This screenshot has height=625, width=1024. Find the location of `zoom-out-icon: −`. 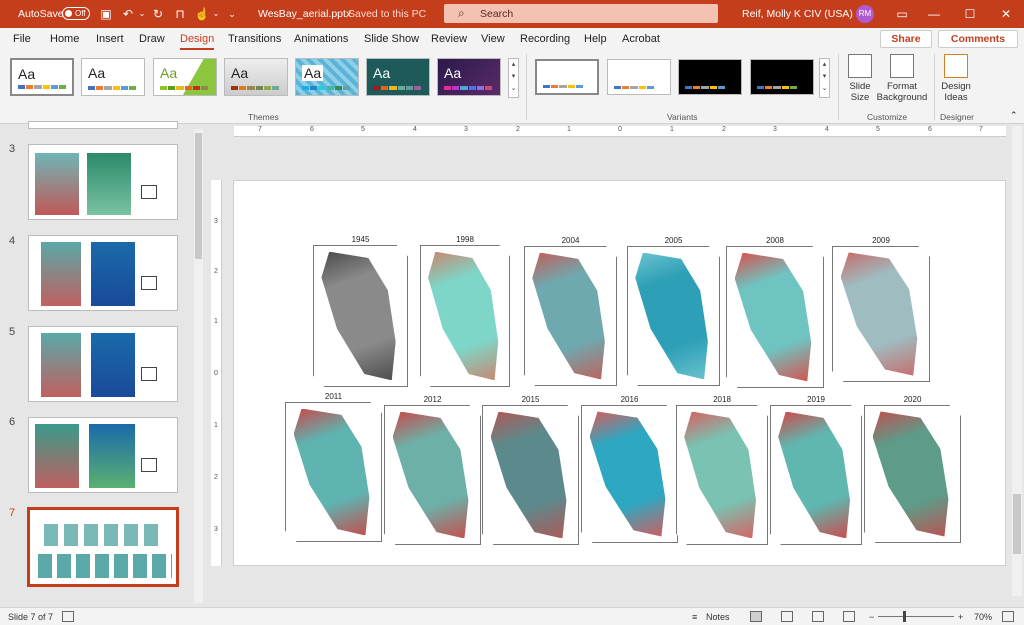

zoom-out-icon: − is located at coordinates (871, 617).